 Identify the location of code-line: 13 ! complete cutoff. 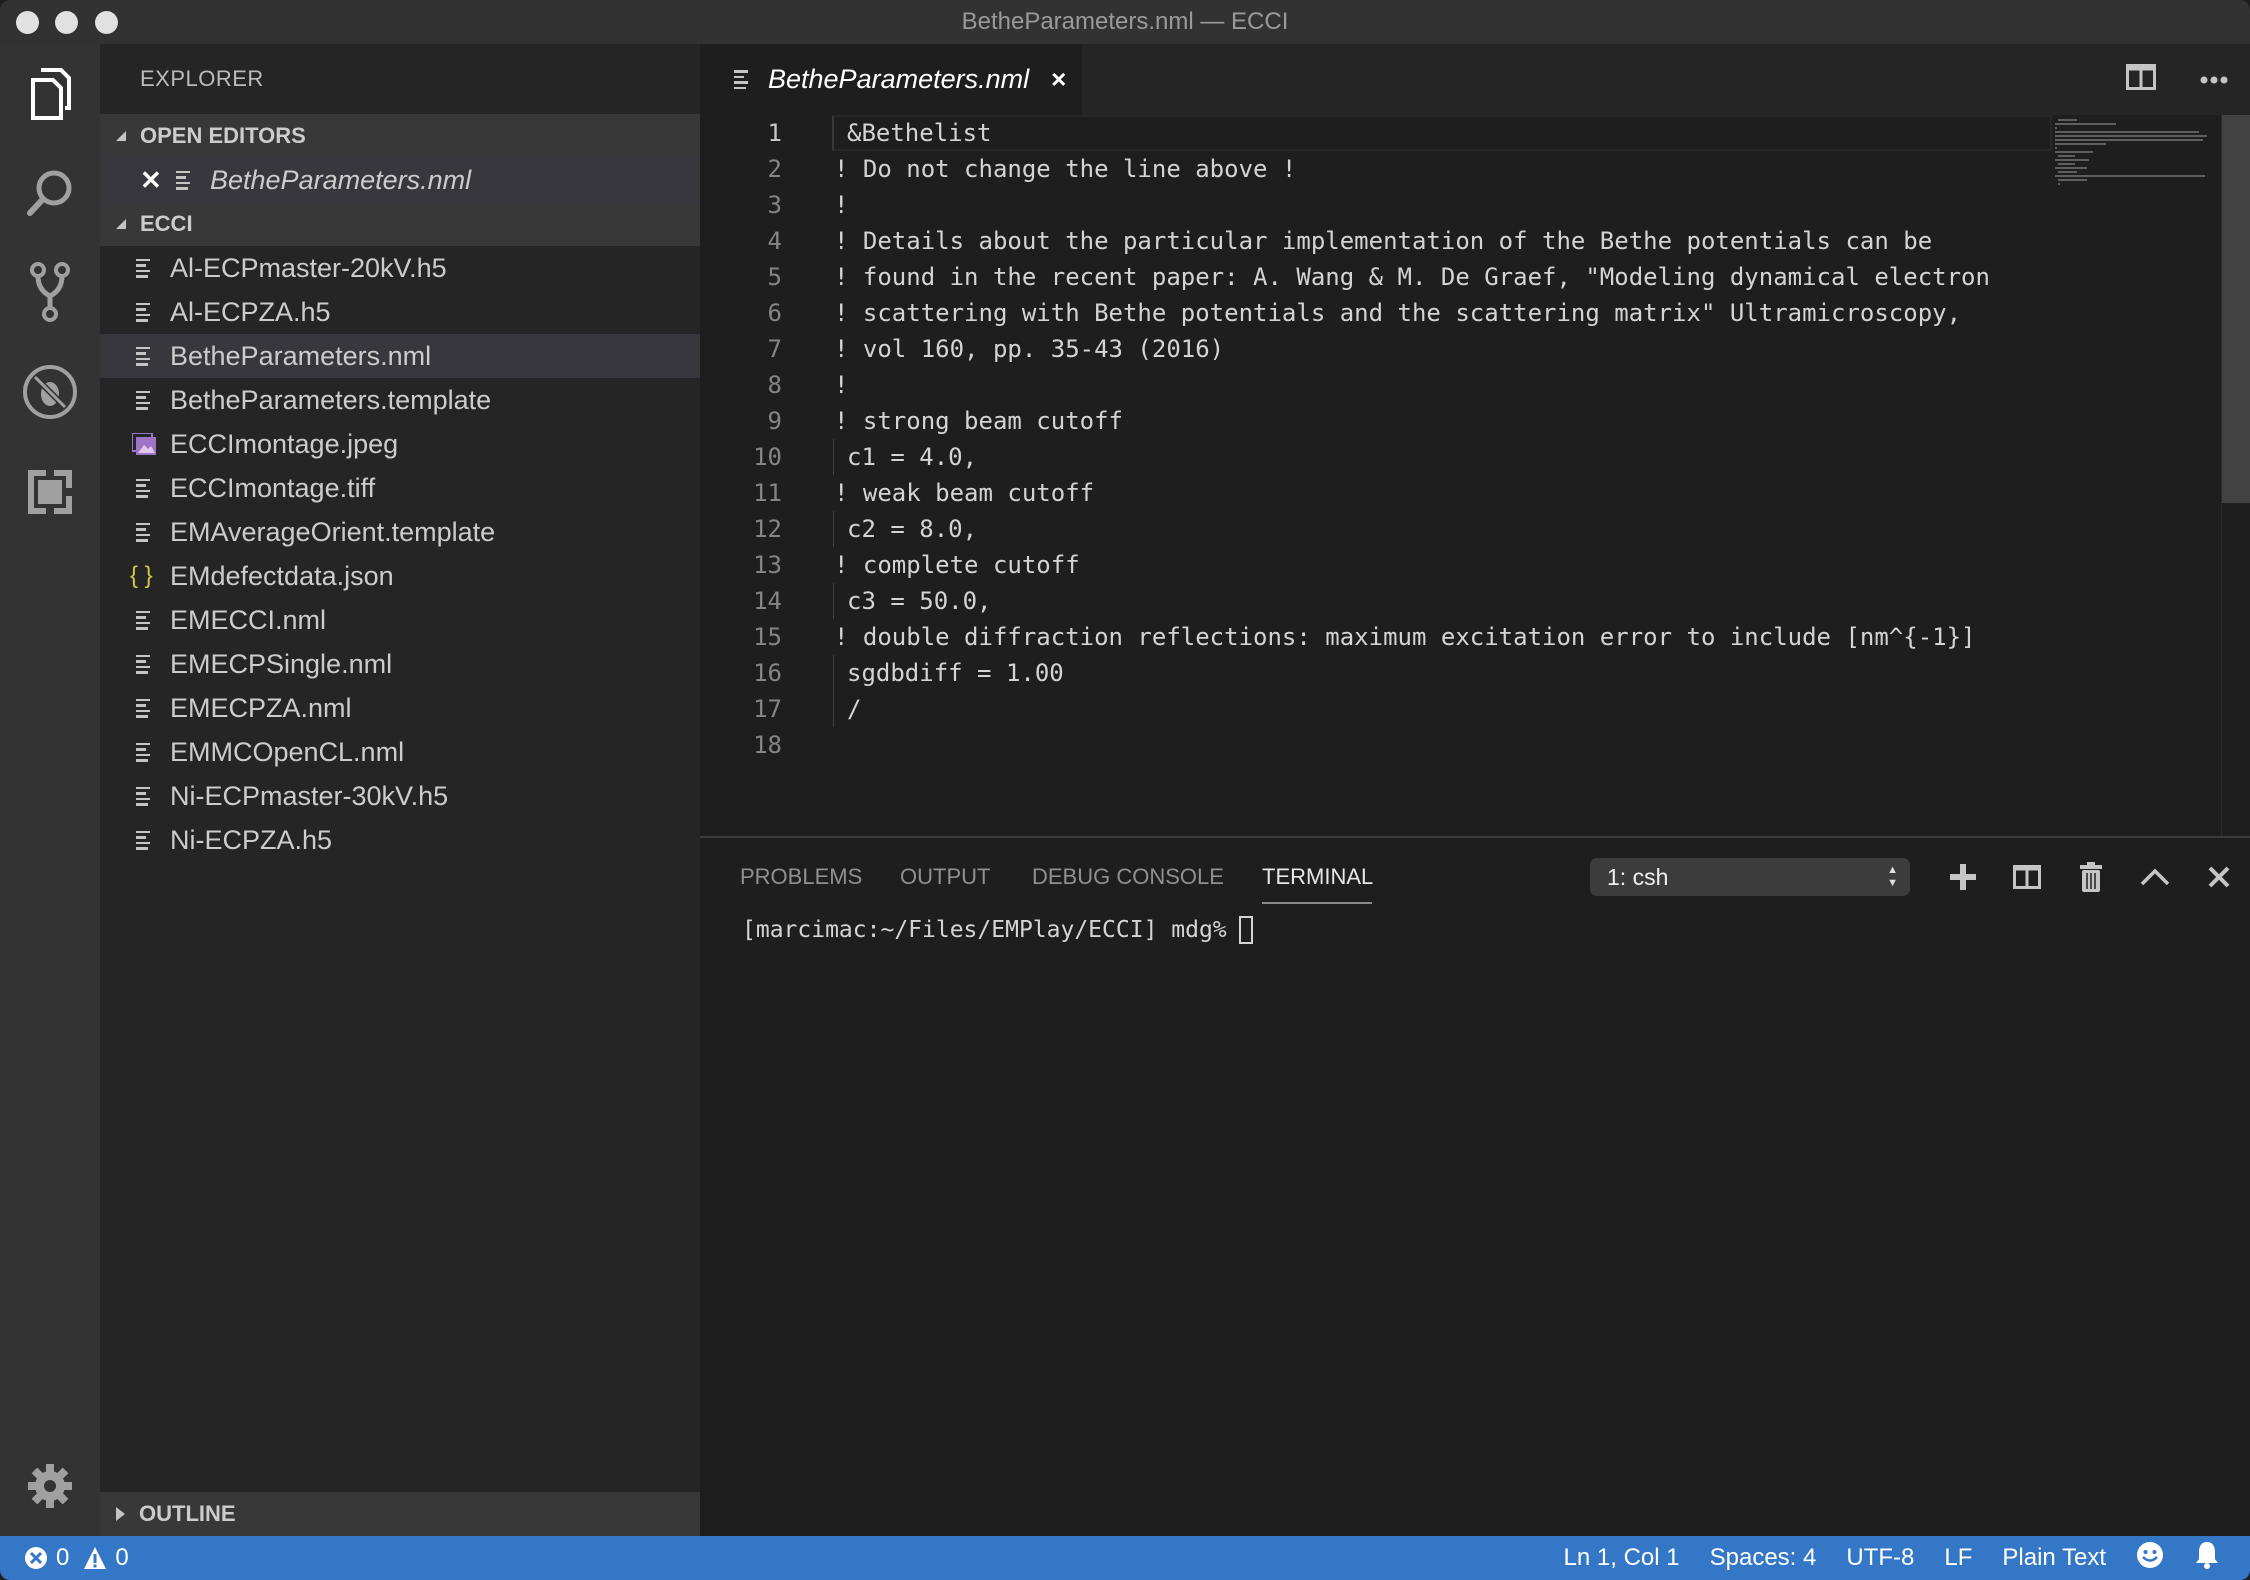
(1375, 565).